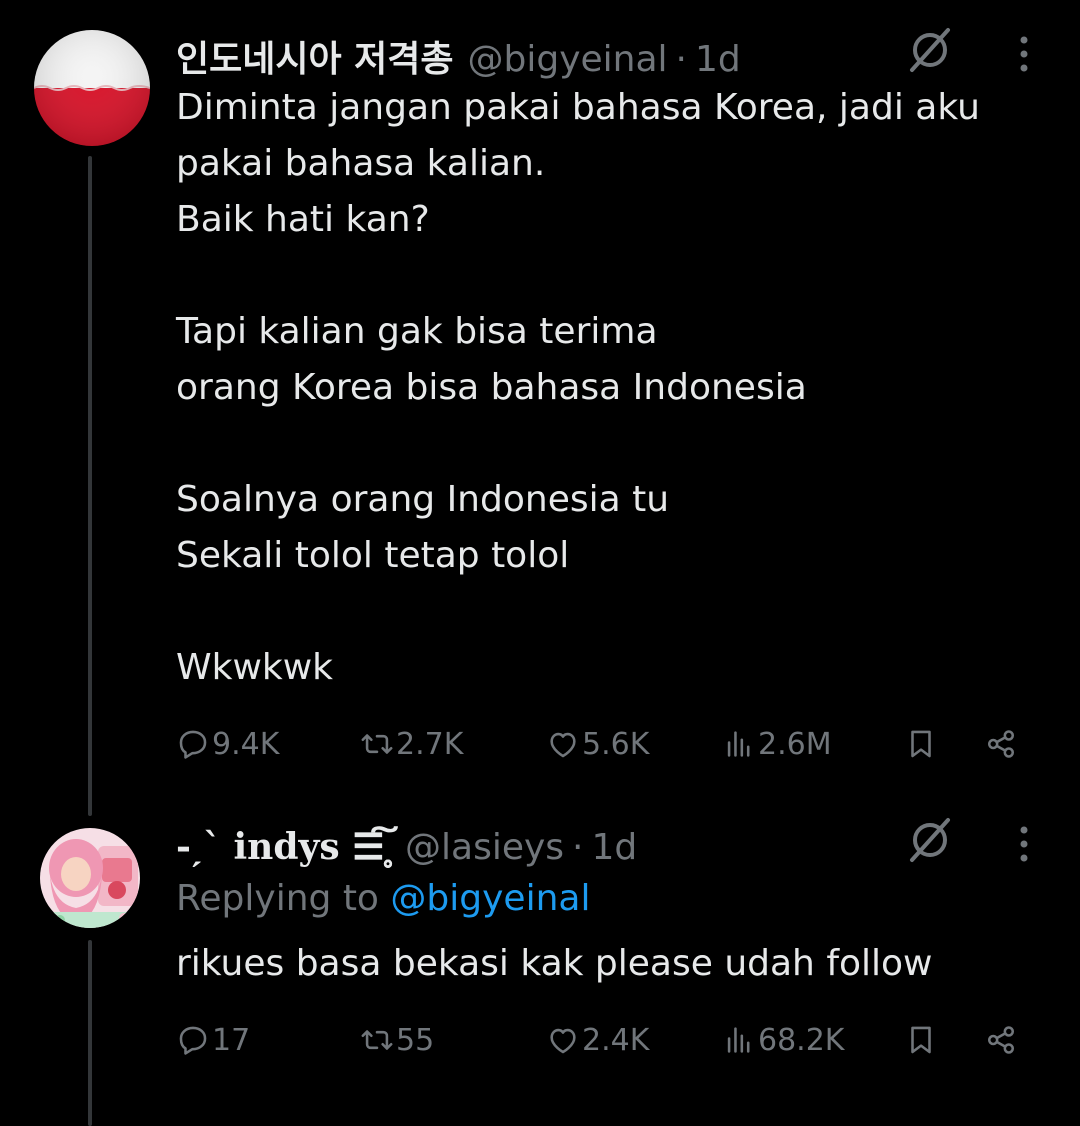 The image size is (1080, 1126). Describe the element at coordinates (283, 898) in the screenshot. I see `replying-to-label: Replying to` at that location.